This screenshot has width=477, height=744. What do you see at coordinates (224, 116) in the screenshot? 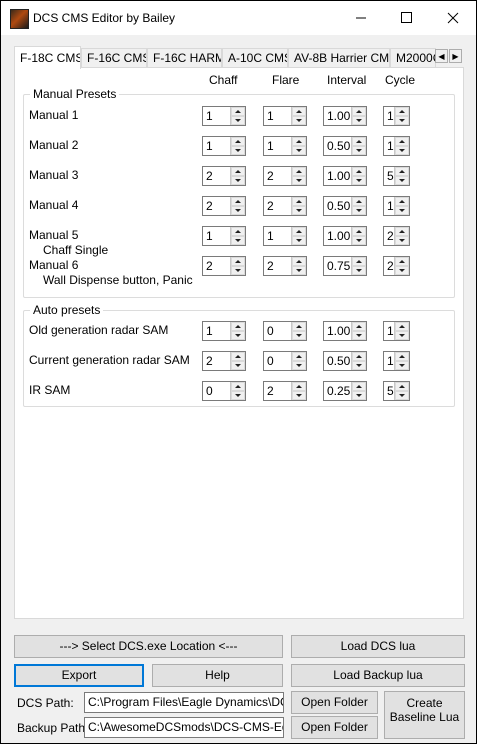
I see `manual-1-chaff-spinner: 1` at bounding box center [224, 116].